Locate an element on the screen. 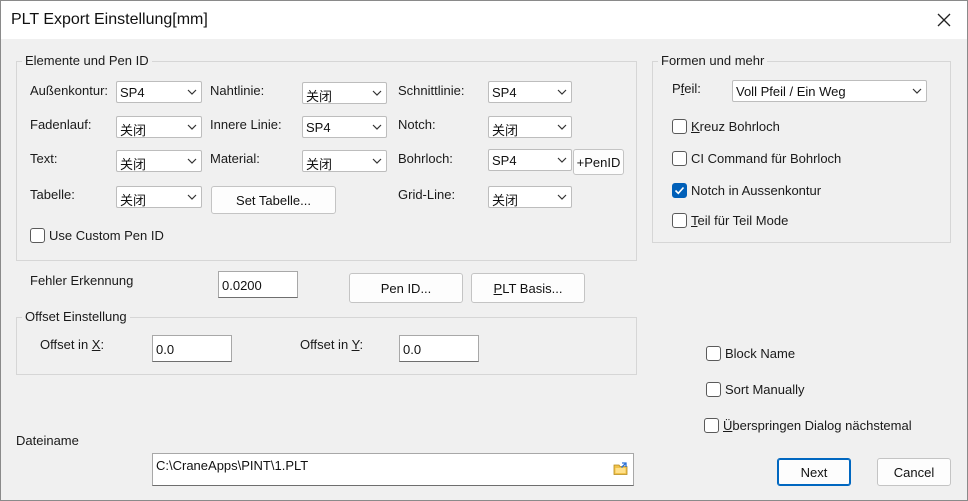  window-title: PLT Export Einstellung[mm] is located at coordinates (109, 19).